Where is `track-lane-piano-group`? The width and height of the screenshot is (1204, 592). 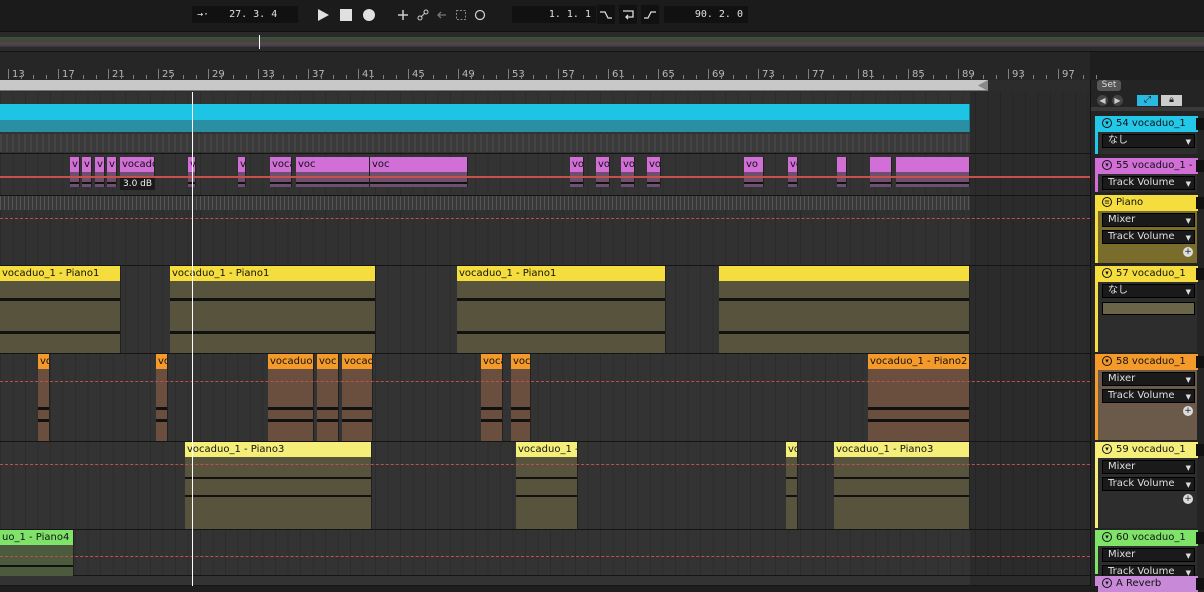
track-lane-piano-group is located at coordinates (545, 231).